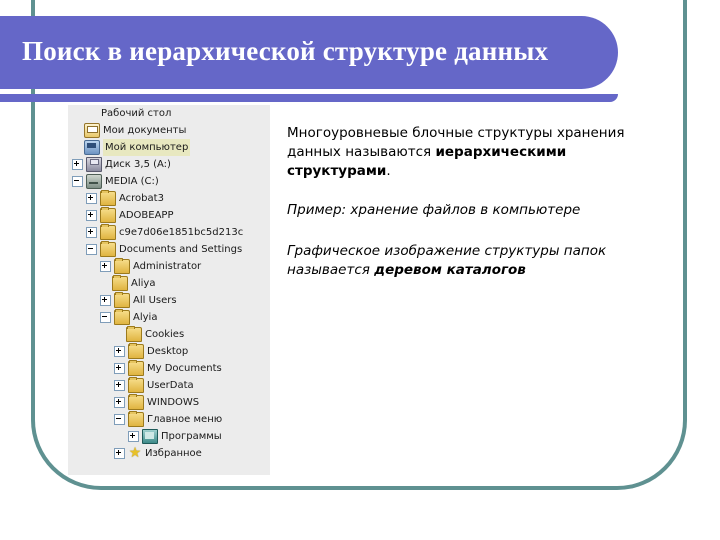 The height and width of the screenshot is (540, 720). What do you see at coordinates (450, 270) in the screenshot?
I see `tree-definition-term: деревом каталогов` at bounding box center [450, 270].